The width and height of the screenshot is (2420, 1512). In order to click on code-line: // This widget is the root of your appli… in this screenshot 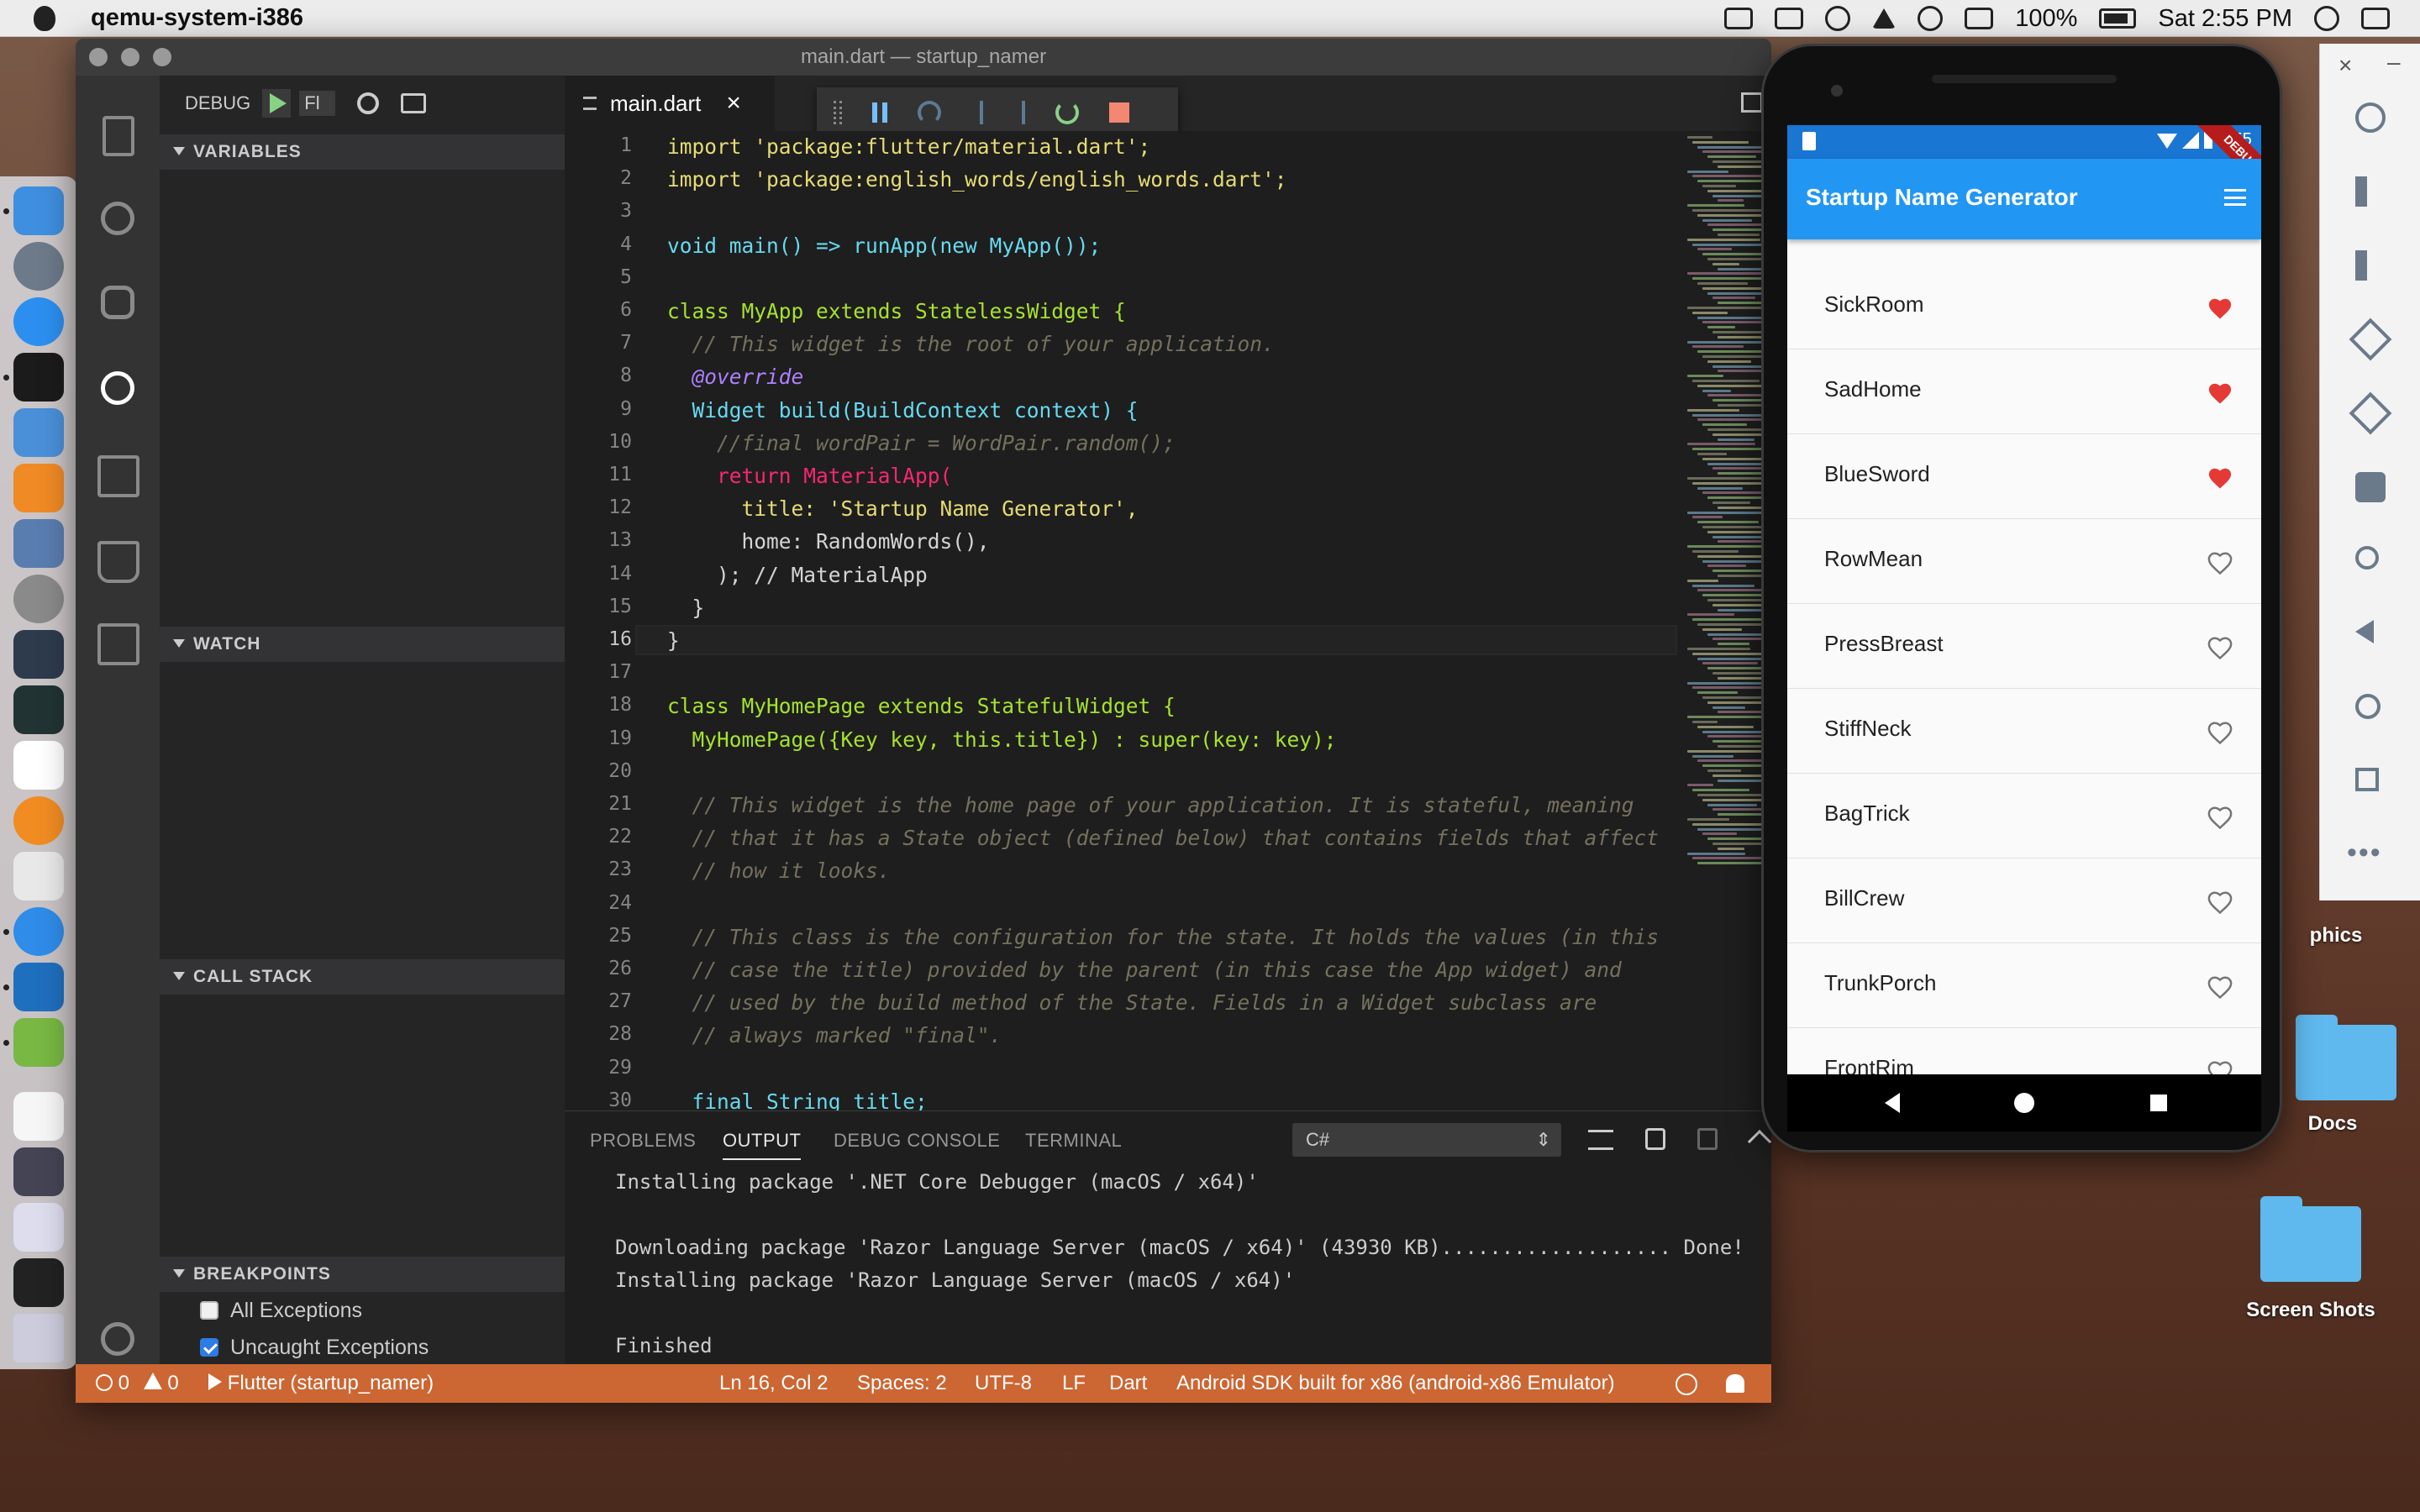, I will do `click(971, 344)`.